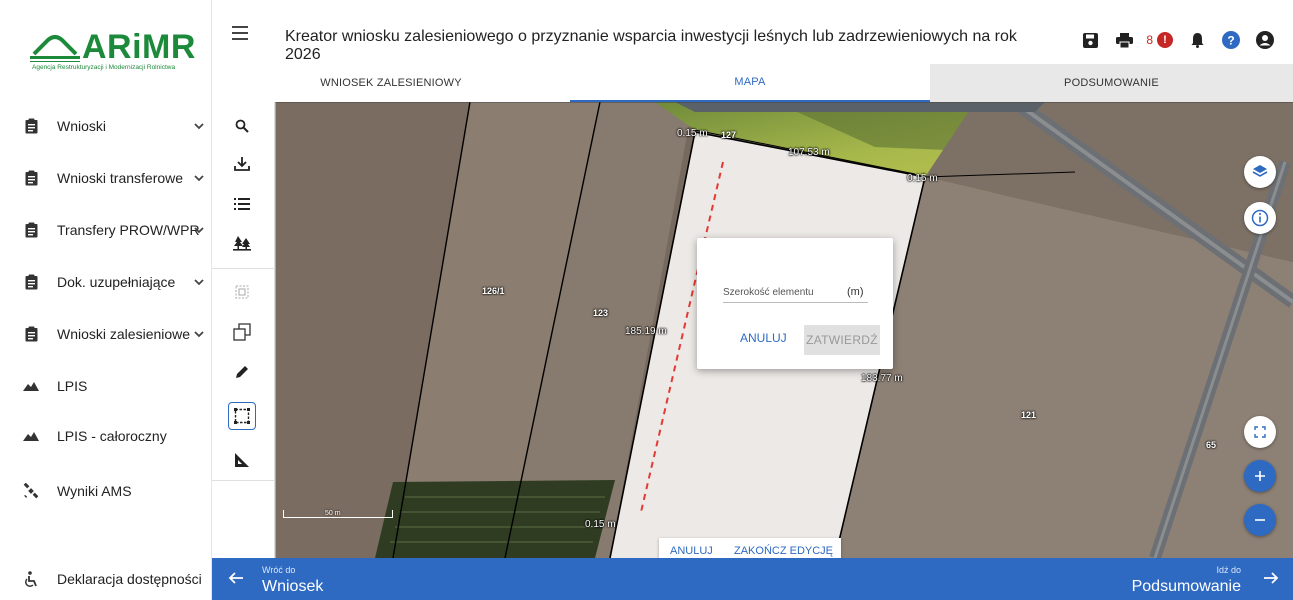 Image resolution: width=1293 pixels, height=600 pixels. Describe the element at coordinates (94, 491) in the screenshot. I see `sidebar-item-label: Wyniki AMS` at that location.